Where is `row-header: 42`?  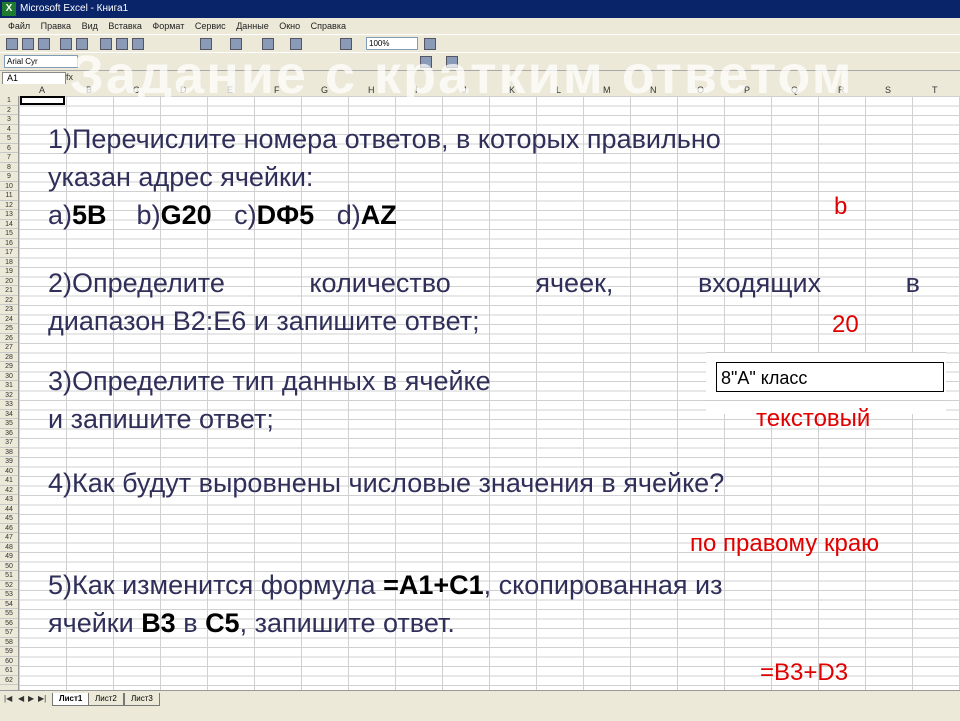
row-header: 42 is located at coordinates (9, 490).